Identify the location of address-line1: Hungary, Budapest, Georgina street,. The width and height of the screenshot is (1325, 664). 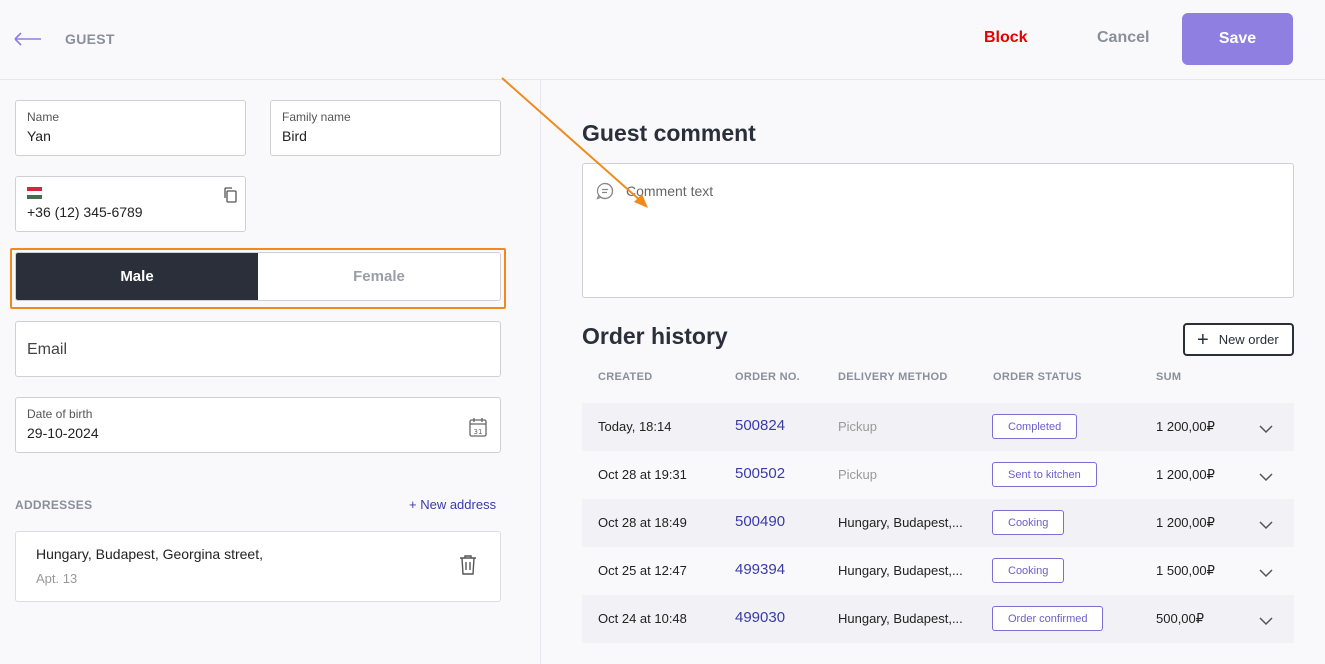
(149, 554).